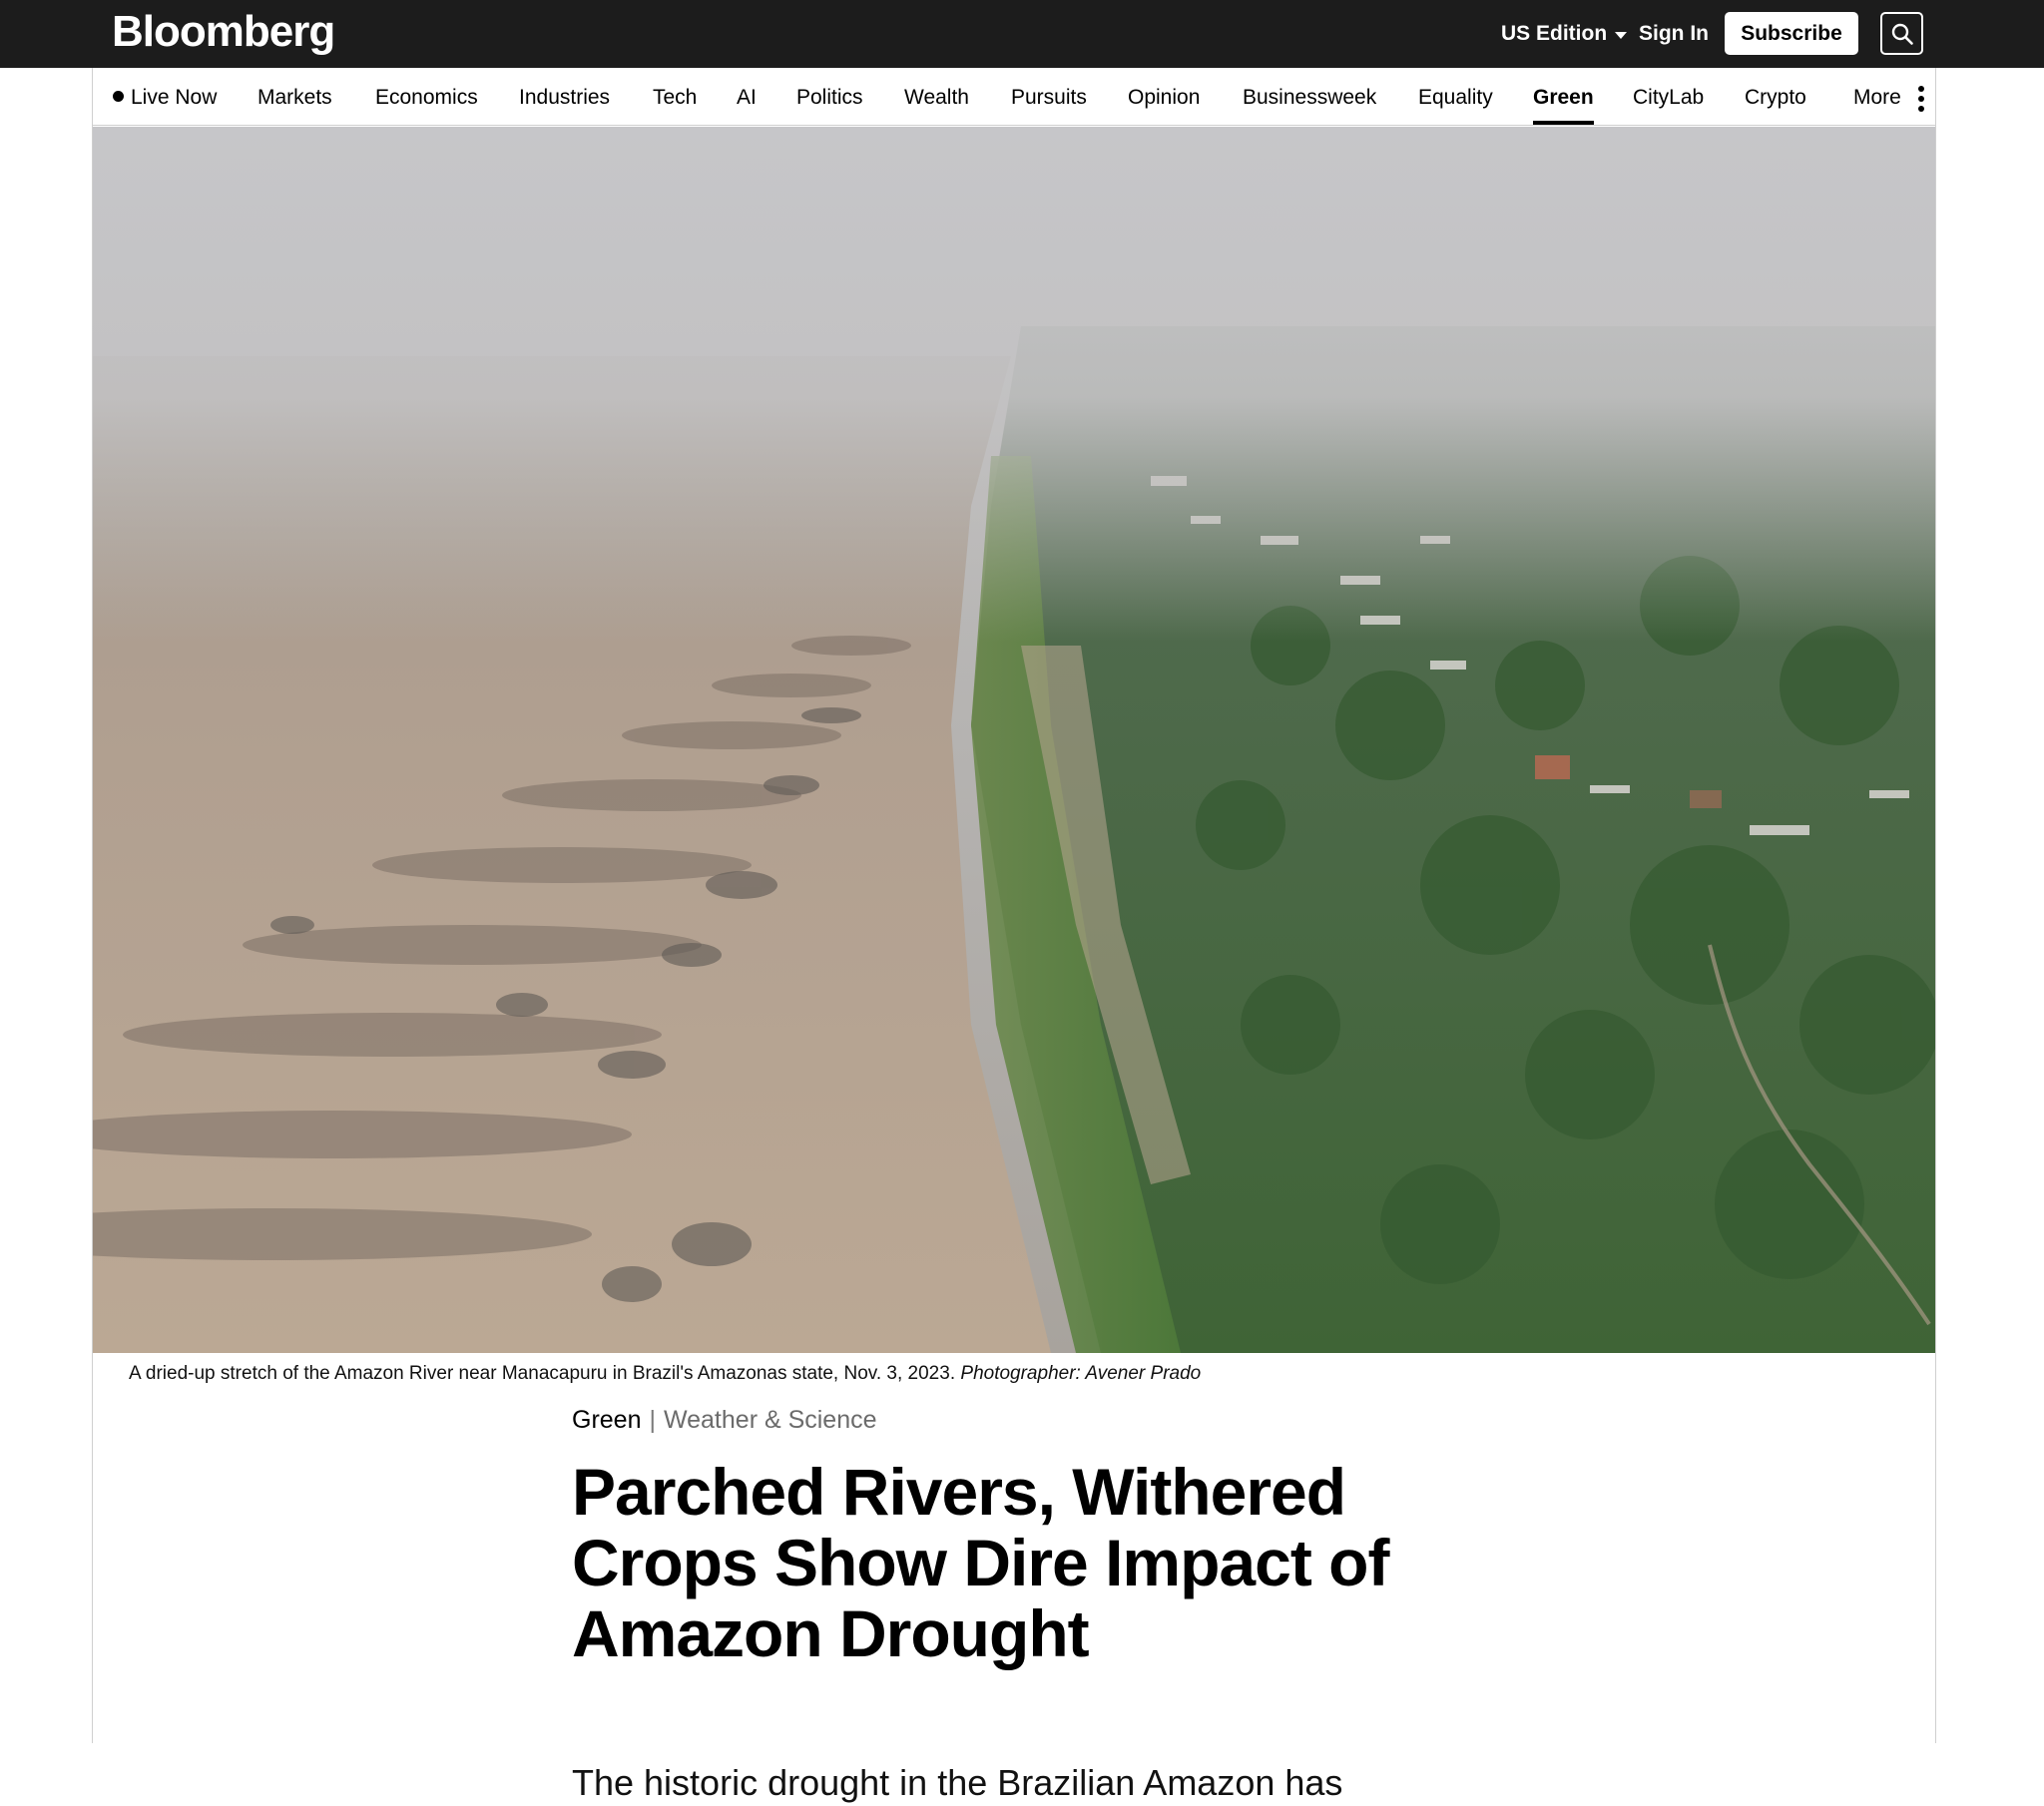 This screenshot has width=2044, height=1806. Describe the element at coordinates (564, 98) in the screenshot. I see `nav-item-industries: Industries` at that location.